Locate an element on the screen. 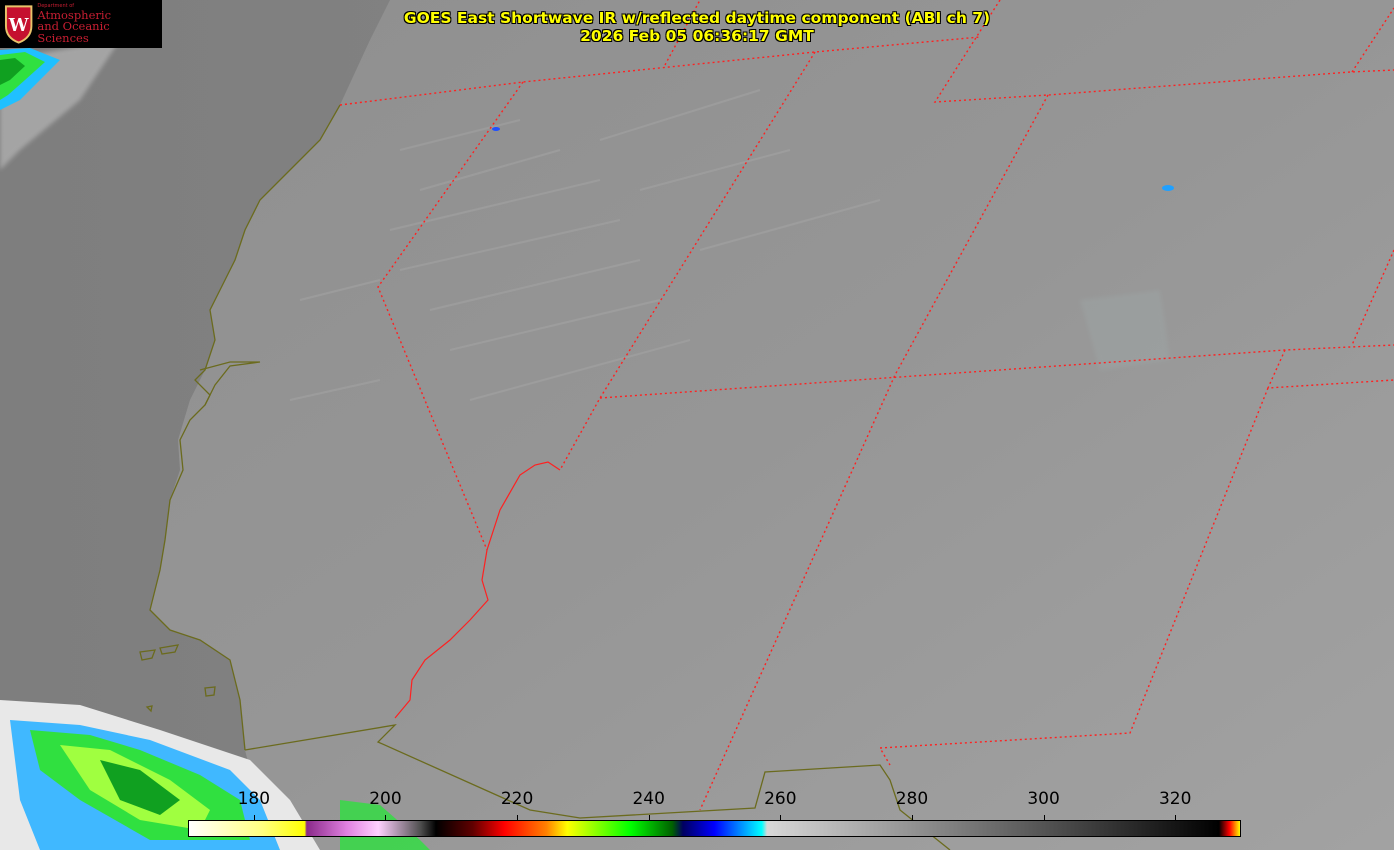  colorbar-tick-label: 300 is located at coordinates (1043, 799).